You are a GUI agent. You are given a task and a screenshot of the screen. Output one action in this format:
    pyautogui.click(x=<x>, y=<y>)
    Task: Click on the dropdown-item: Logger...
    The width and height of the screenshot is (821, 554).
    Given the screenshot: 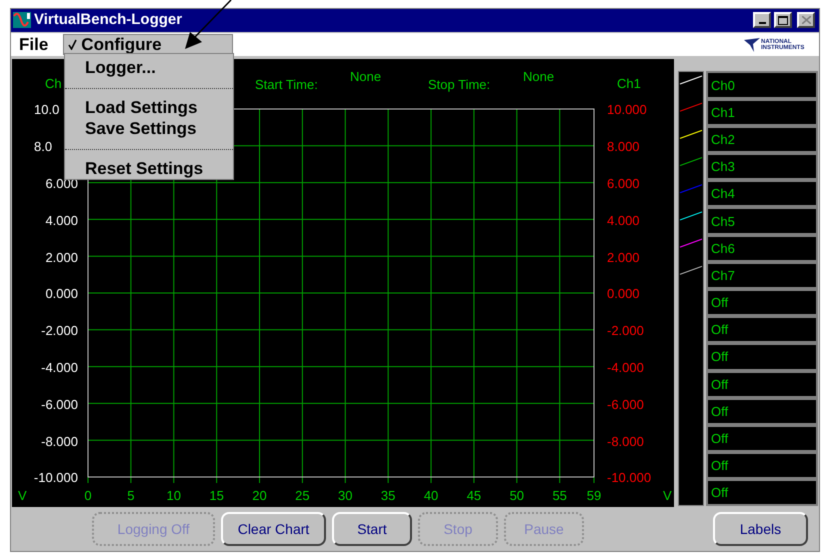 What is the action you would take?
    pyautogui.click(x=149, y=67)
    